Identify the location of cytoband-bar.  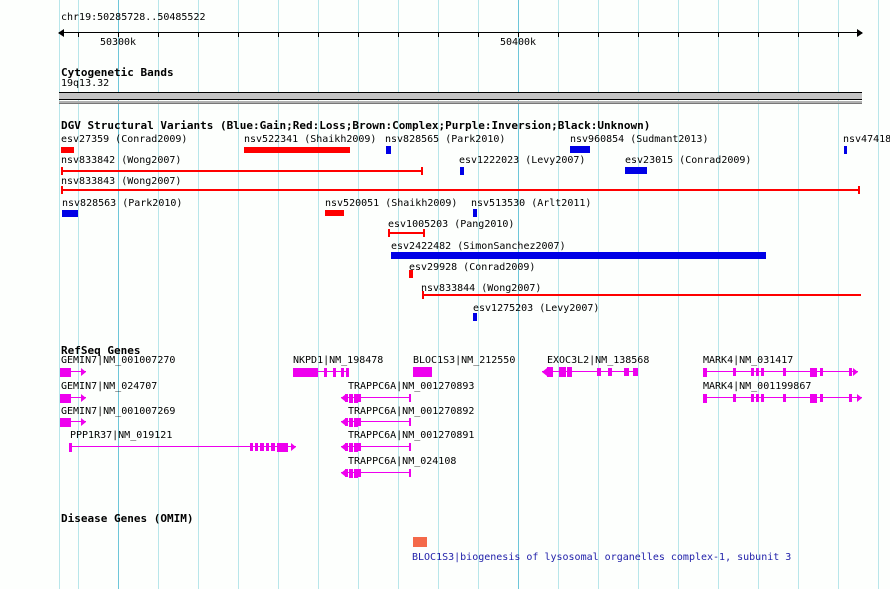
(460, 96).